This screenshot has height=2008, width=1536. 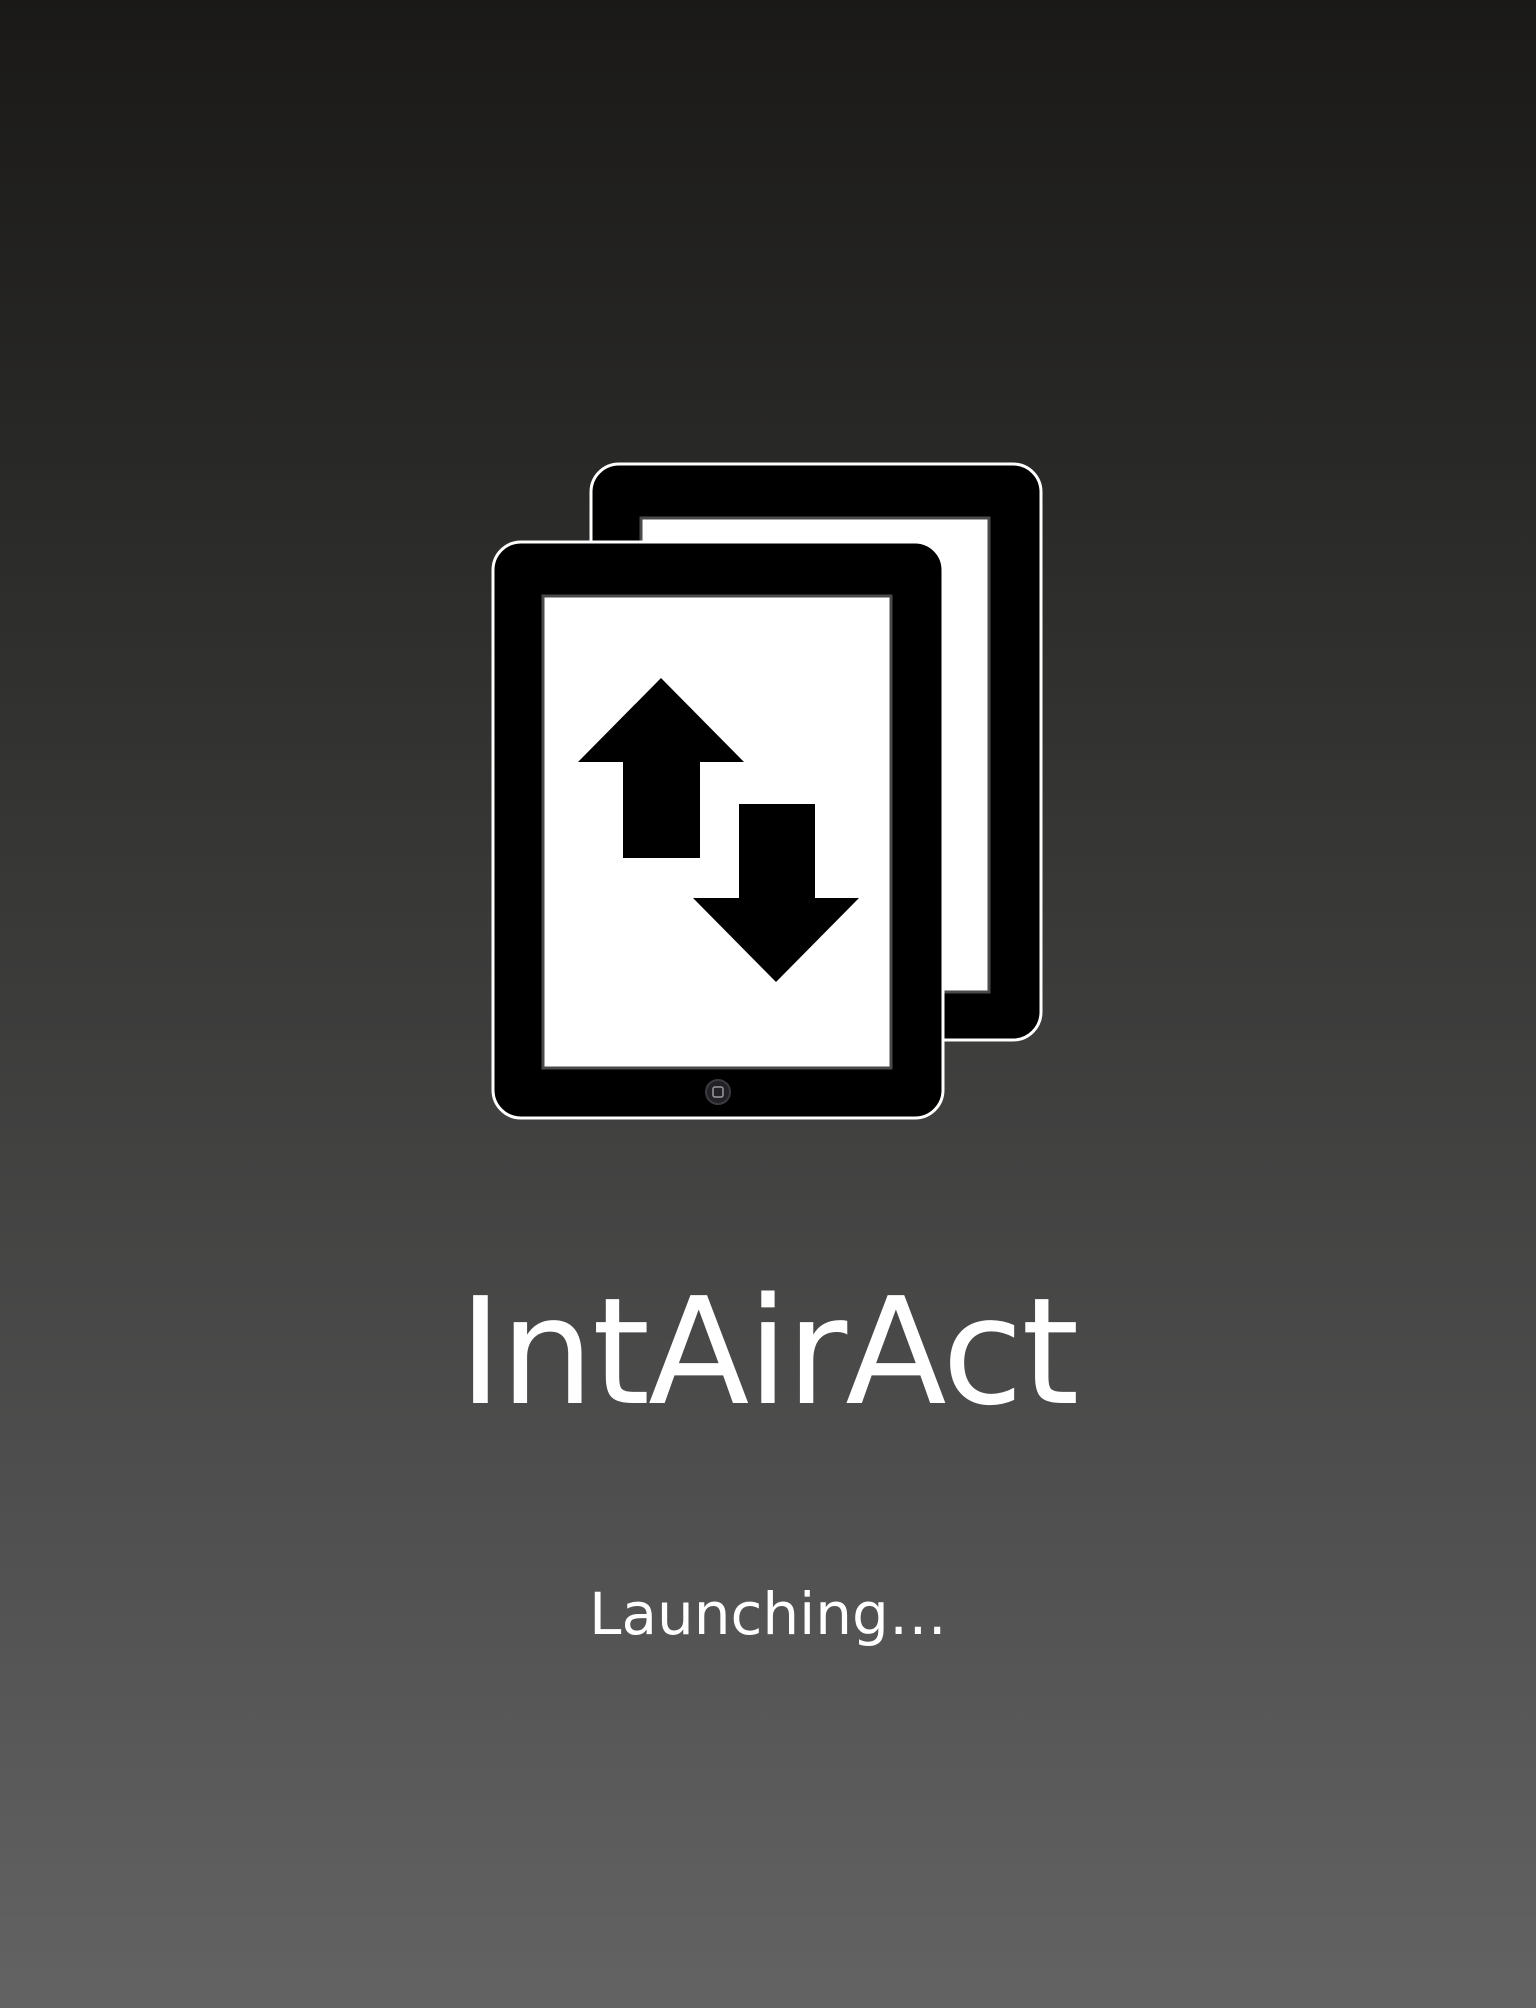 I want to click on front-tablet-icon, so click(x=718, y=830).